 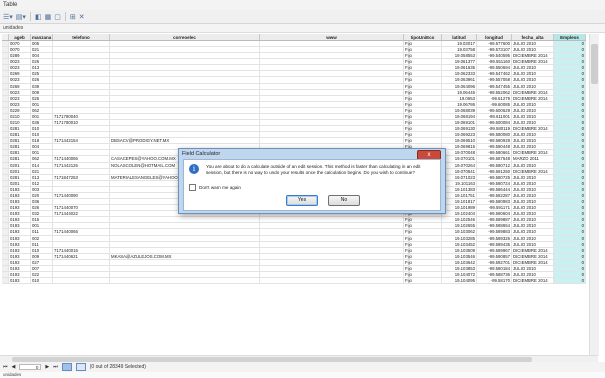 I want to click on cell-ageb: 0070, so click(x=20, y=44).